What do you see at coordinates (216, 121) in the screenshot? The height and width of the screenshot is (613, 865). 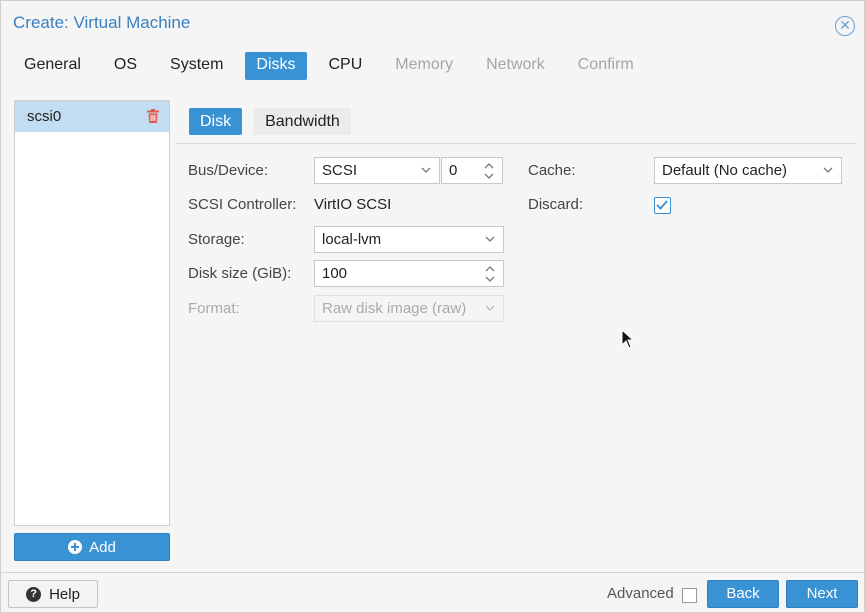 I see `subtab-disk: Disk` at bounding box center [216, 121].